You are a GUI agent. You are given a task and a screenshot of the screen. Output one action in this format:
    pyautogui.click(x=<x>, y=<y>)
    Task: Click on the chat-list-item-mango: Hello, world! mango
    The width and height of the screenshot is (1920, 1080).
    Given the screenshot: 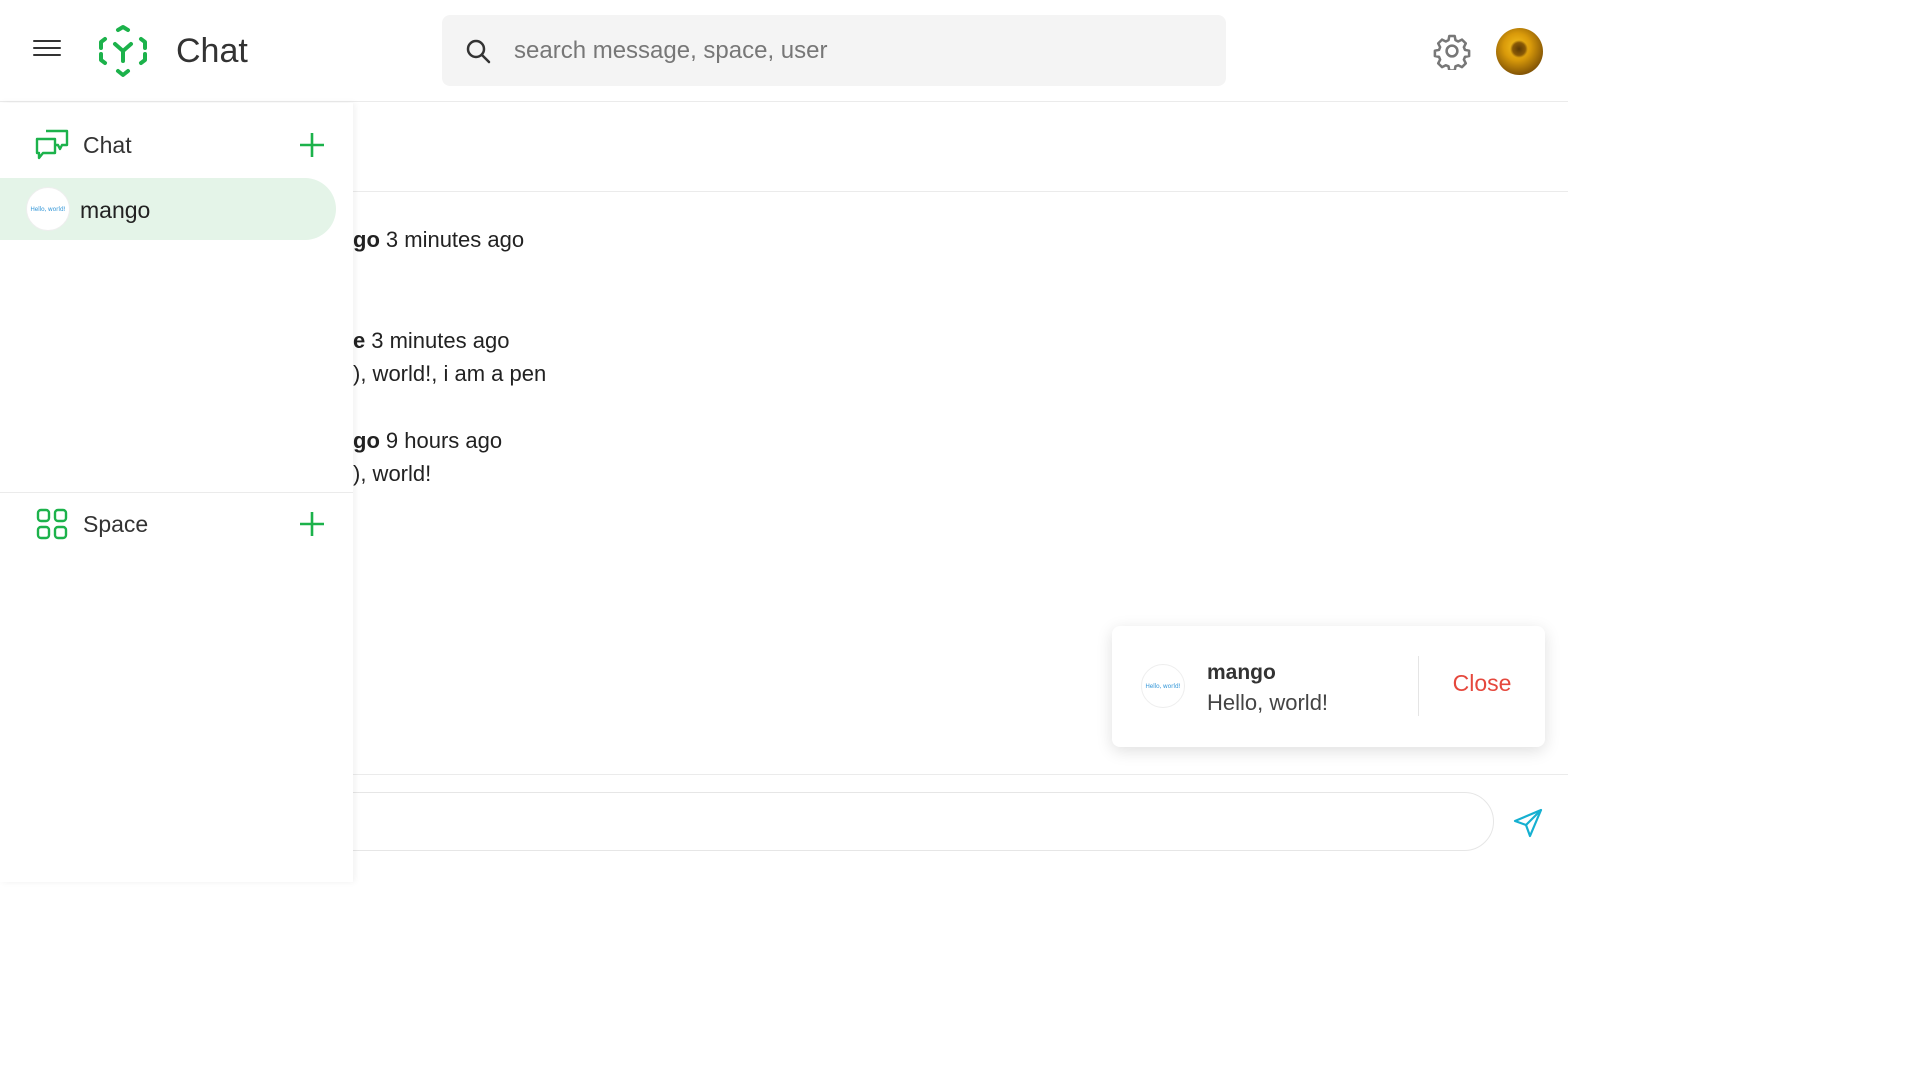 What is the action you would take?
    pyautogui.click(x=168, y=209)
    